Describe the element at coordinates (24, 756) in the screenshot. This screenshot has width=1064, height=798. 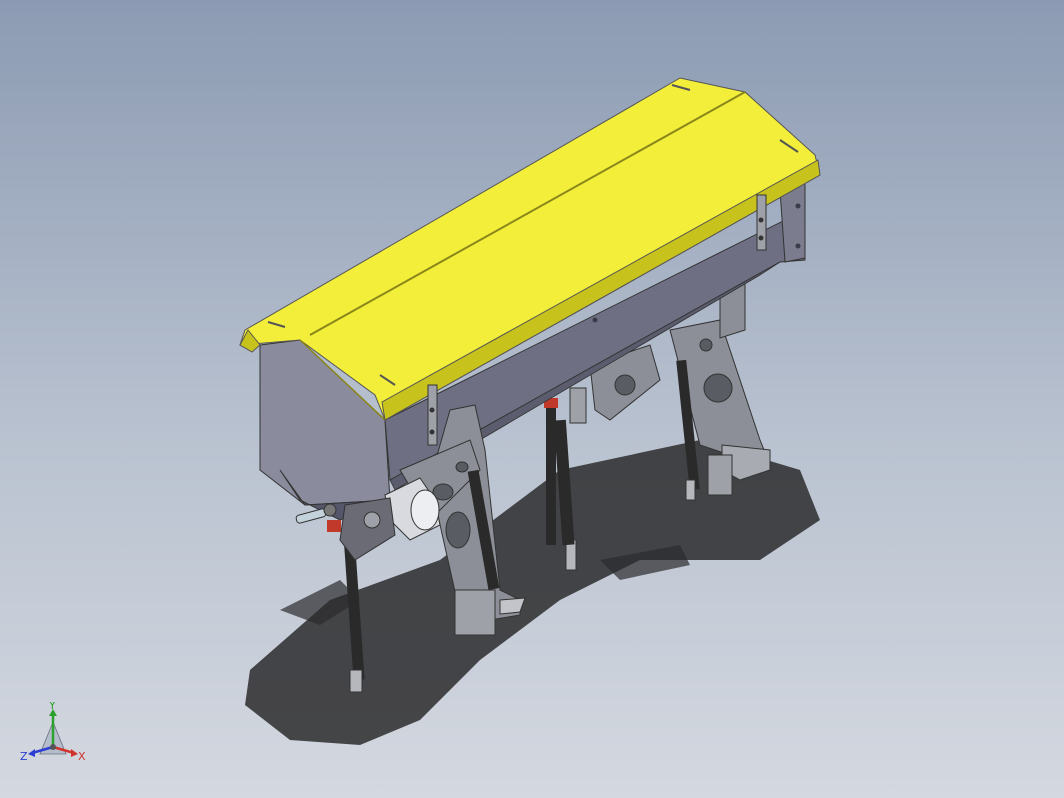
I see `z-axis-label: Z` at that location.